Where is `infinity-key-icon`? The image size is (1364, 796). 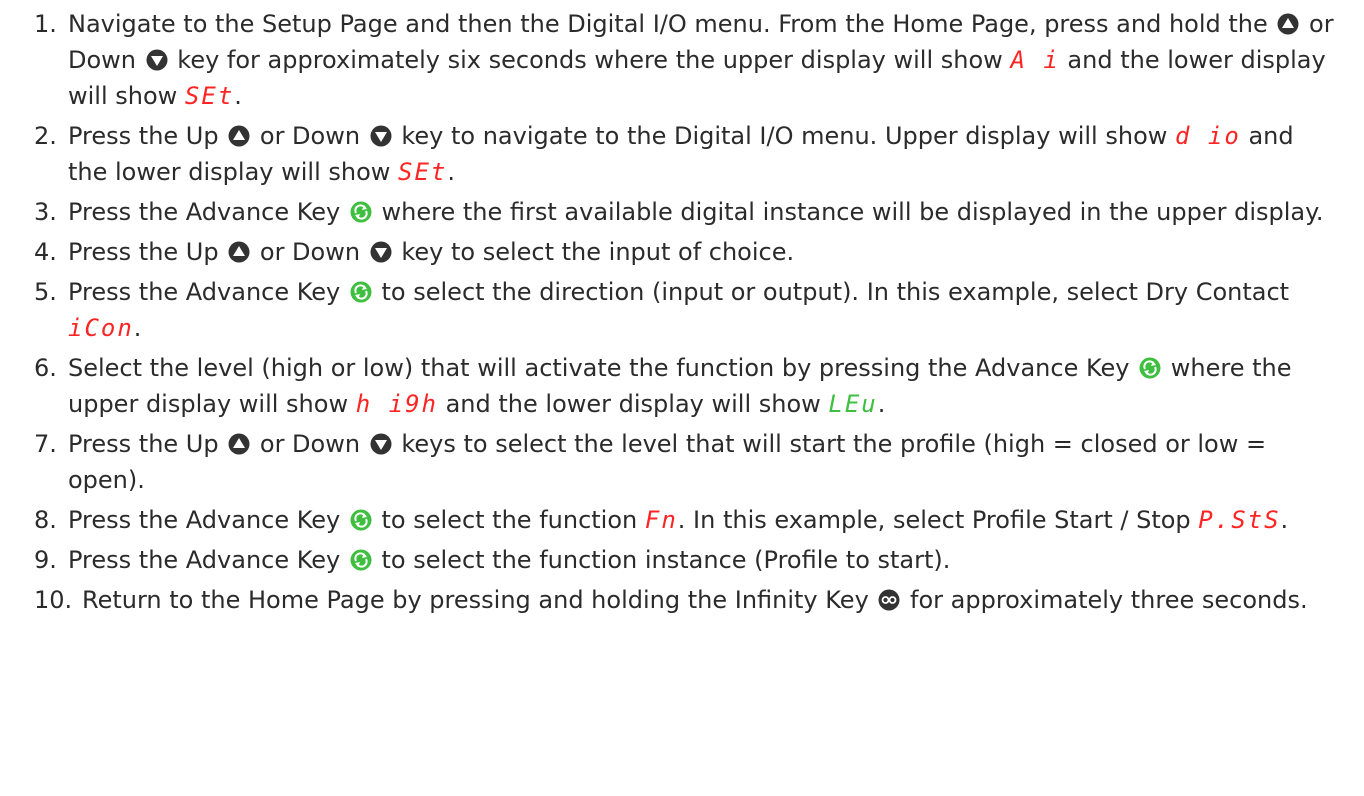 infinity-key-icon is located at coordinates (889, 600).